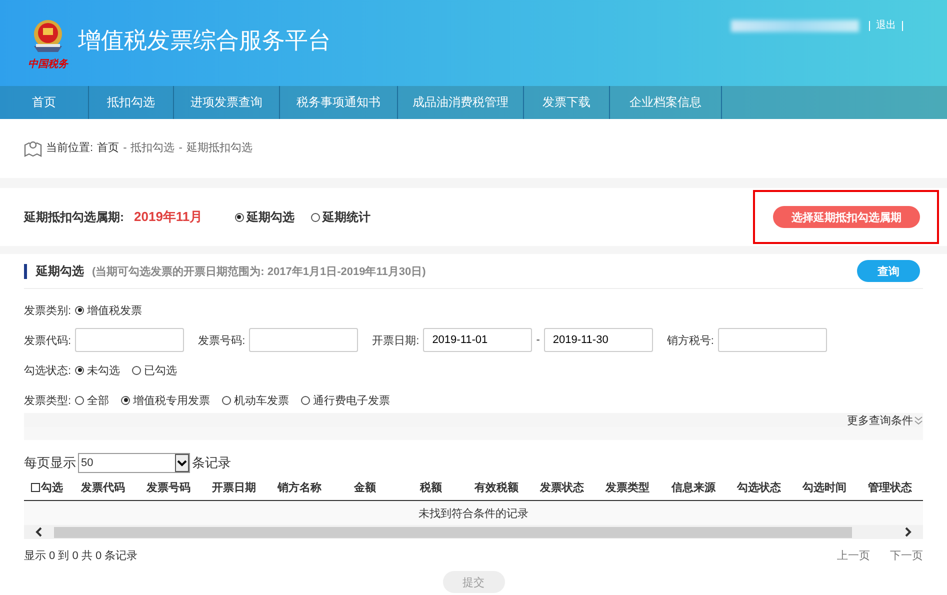 The height and width of the screenshot is (595, 947). What do you see at coordinates (888, 271) in the screenshot?
I see `query-button: 查询` at bounding box center [888, 271].